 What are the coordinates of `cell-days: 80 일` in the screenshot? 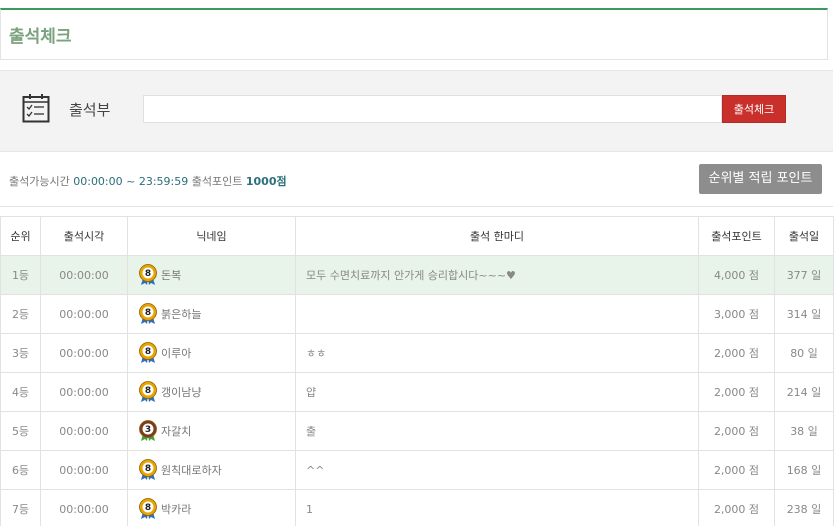 It's located at (804, 353).